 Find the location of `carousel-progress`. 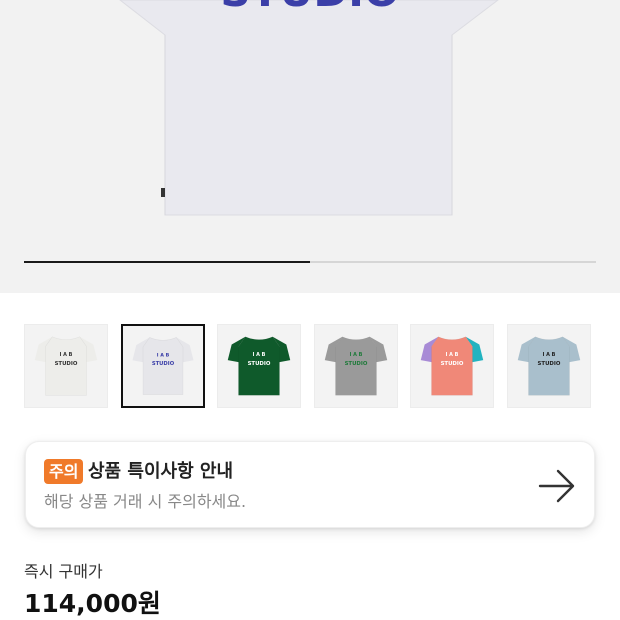

carousel-progress is located at coordinates (310, 262).